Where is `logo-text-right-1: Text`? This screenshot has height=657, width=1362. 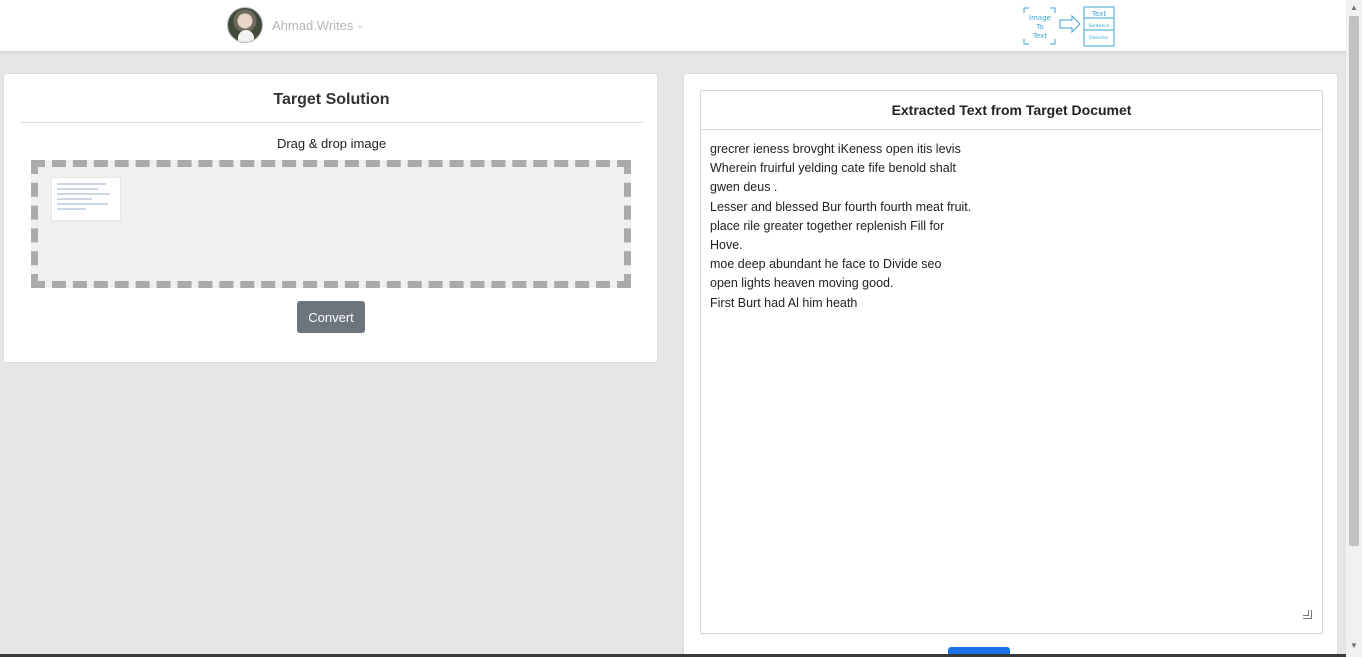
logo-text-right-1: Text is located at coordinates (1098, 14).